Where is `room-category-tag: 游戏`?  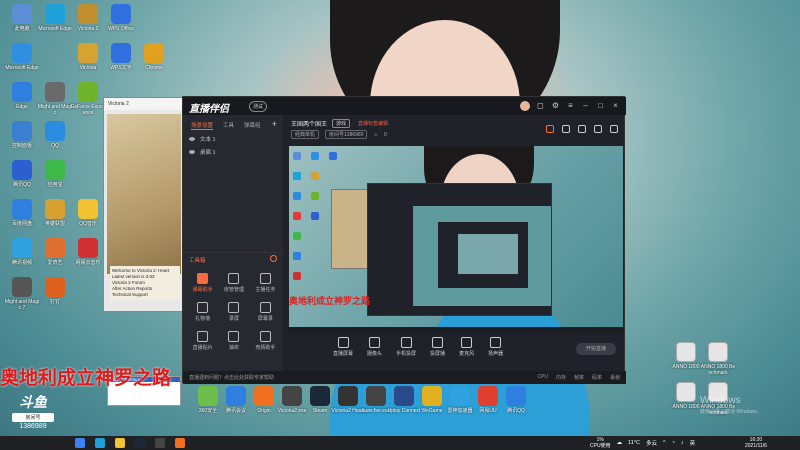 room-category-tag: 游戏 is located at coordinates (341, 123).